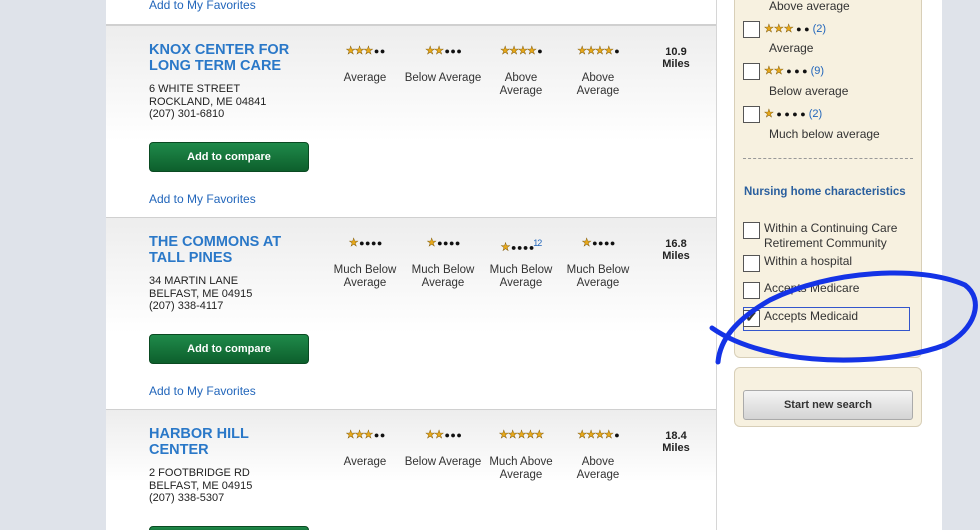 This screenshot has height=530, width=980. Describe the element at coordinates (794, 71) in the screenshot. I see `star-rating: ★★ ● ● ● (9)` at that location.